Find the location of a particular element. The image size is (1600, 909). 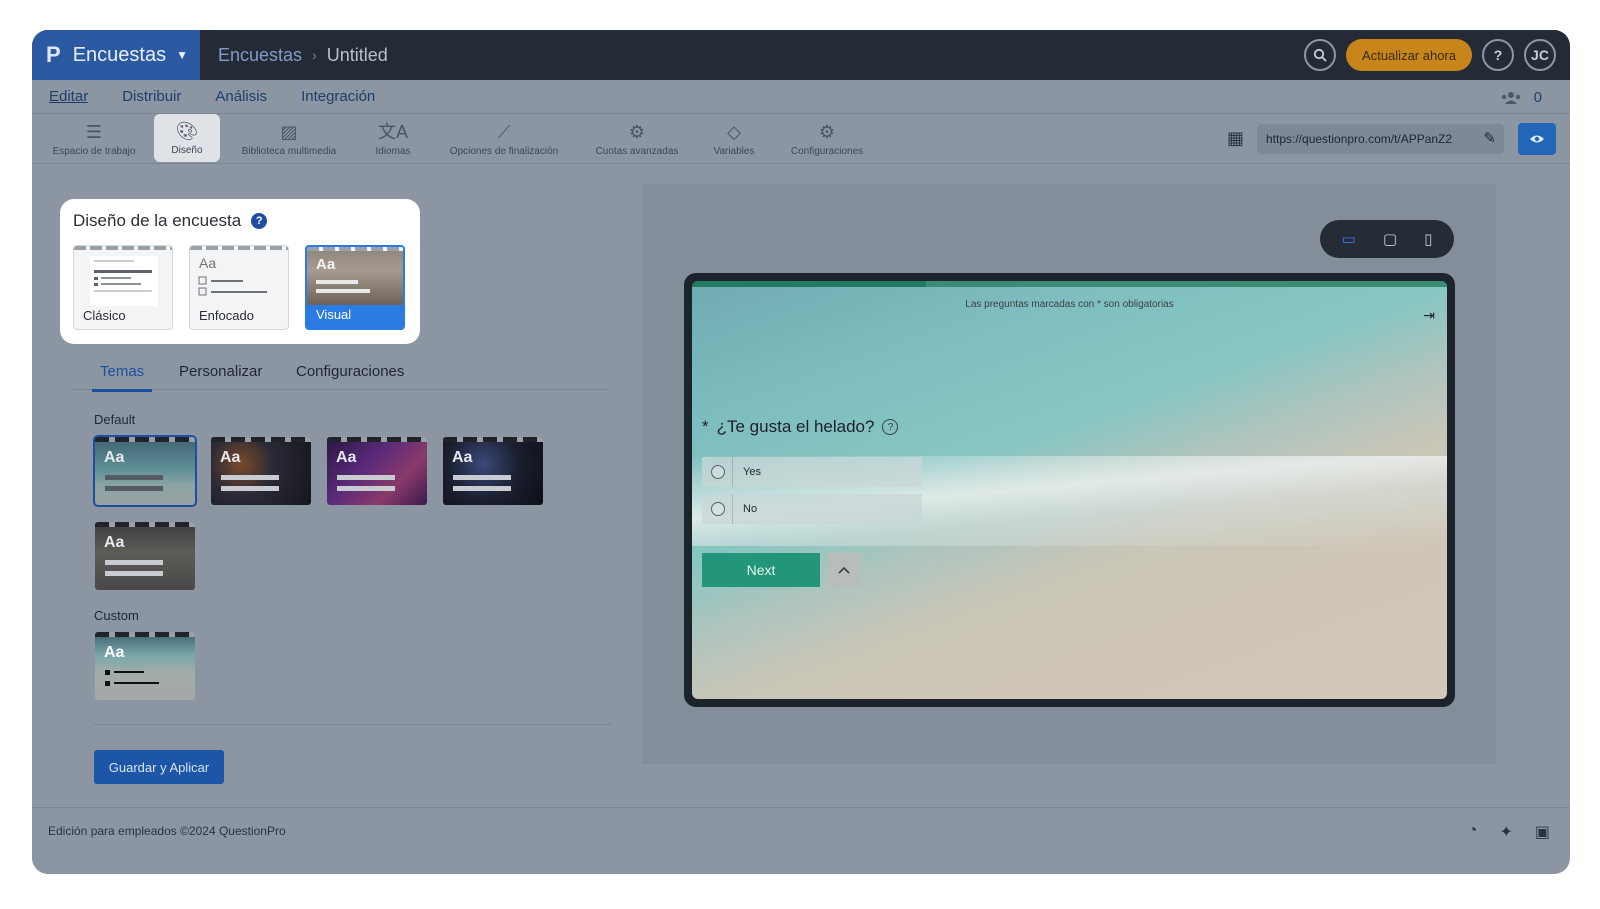

question-help-icon: ? is located at coordinates (890, 427).